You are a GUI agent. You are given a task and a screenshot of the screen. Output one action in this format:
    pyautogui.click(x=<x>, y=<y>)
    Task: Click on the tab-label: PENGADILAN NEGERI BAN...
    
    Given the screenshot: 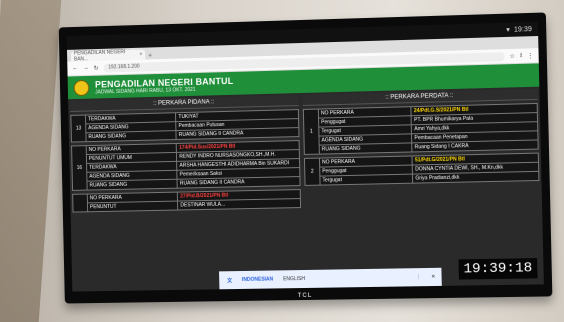 What is the action you would take?
    pyautogui.click(x=107, y=56)
    